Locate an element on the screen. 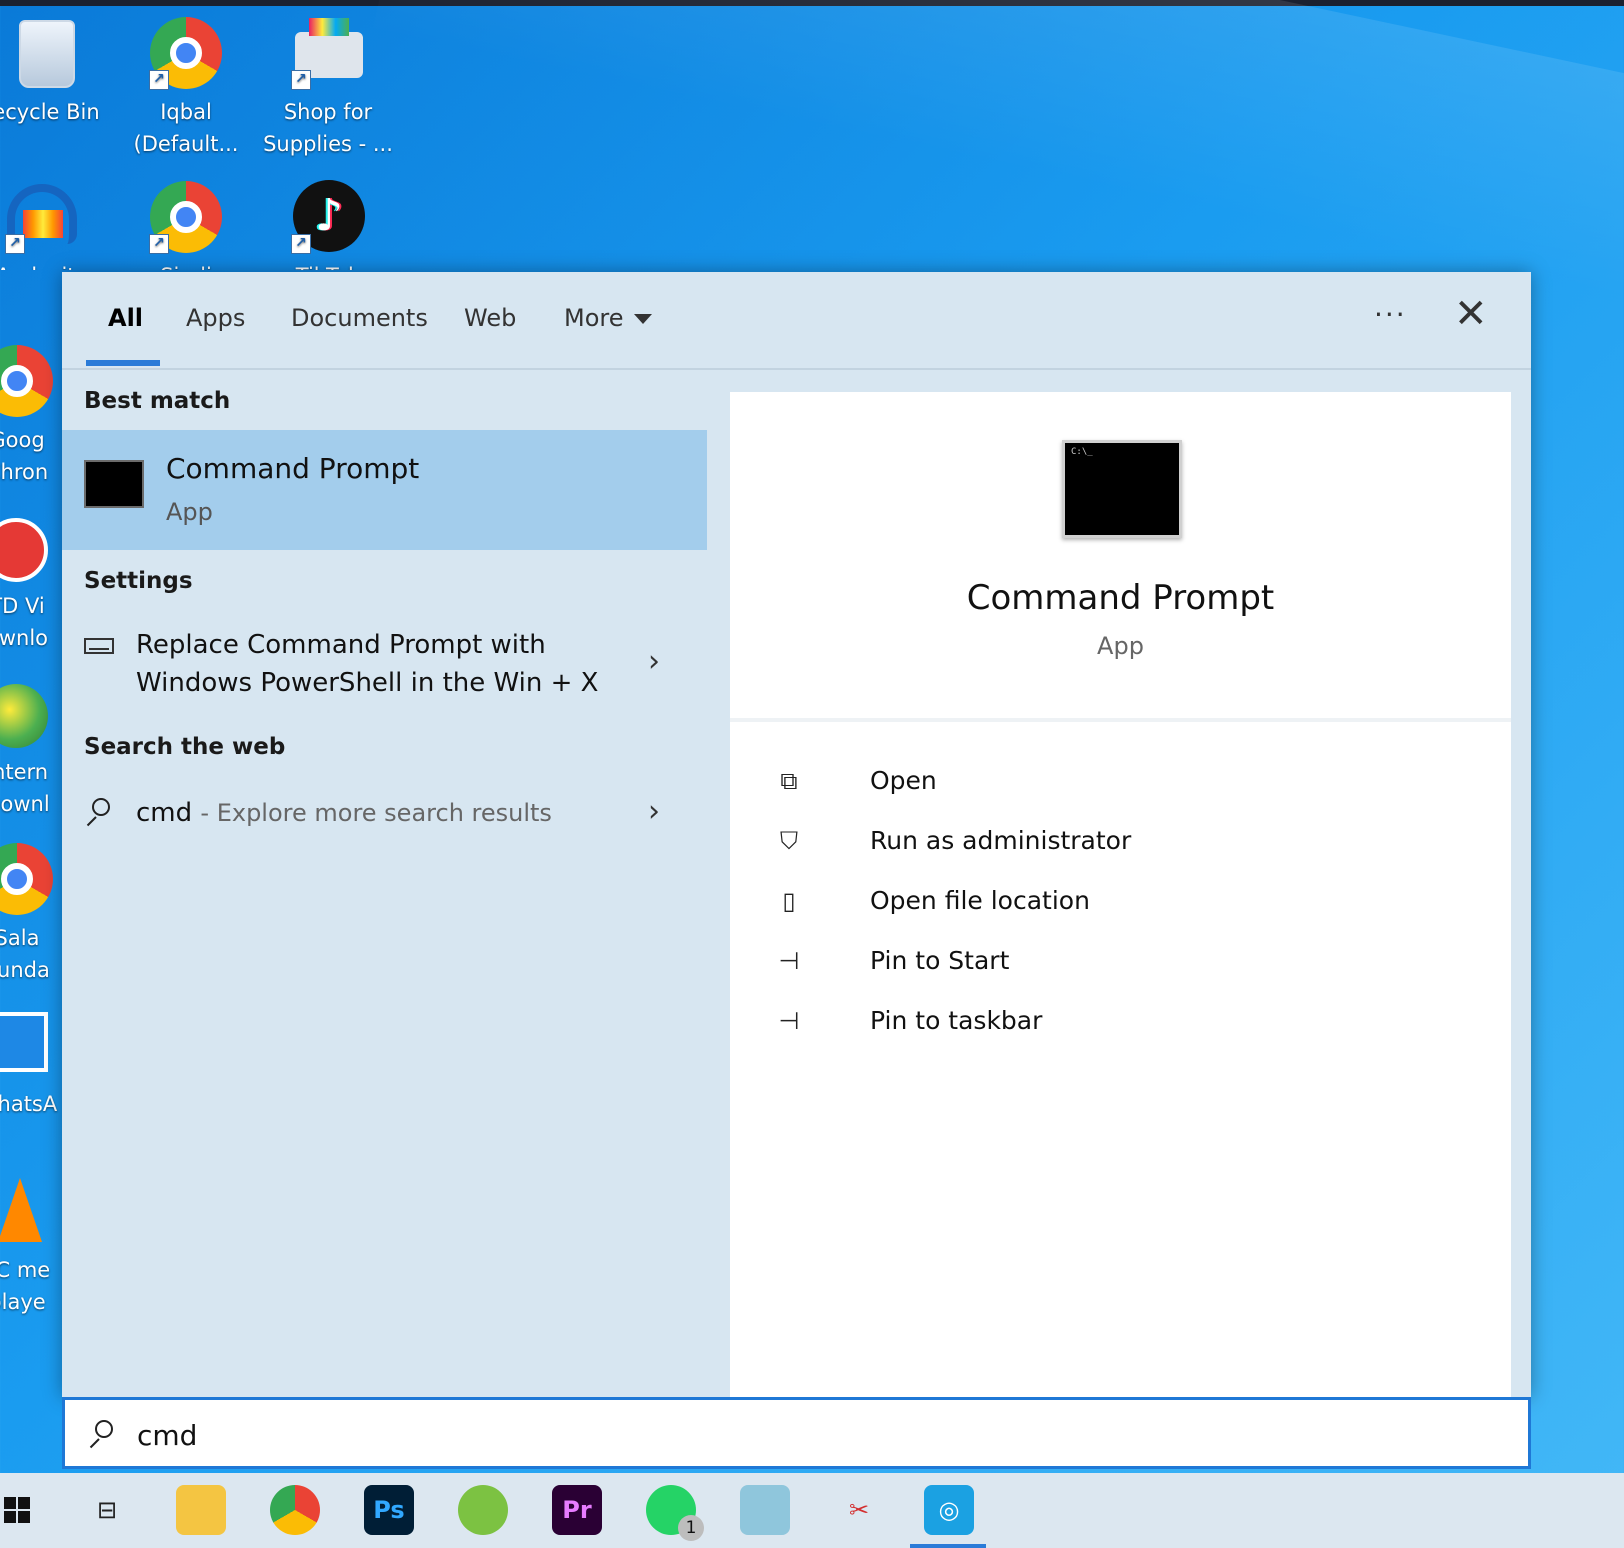 This screenshot has height=1548, width=1624. desktop-icon-label: TD Vi ownlo is located at coordinates (24, 622).